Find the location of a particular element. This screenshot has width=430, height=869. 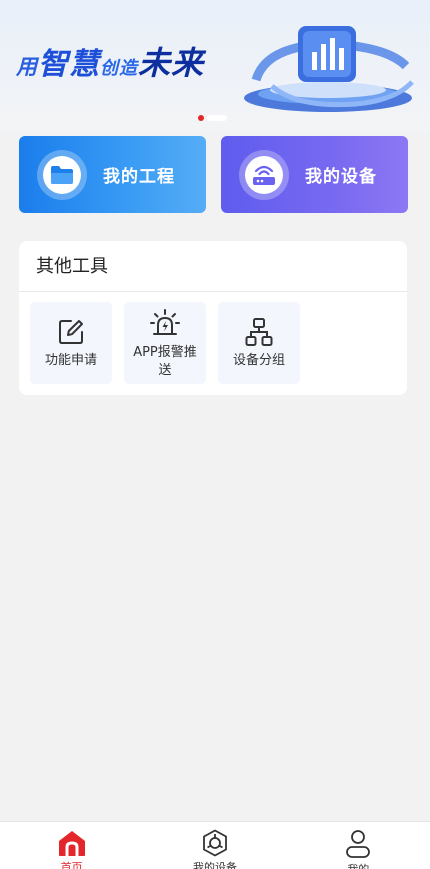

home-icon is located at coordinates (71, 843).